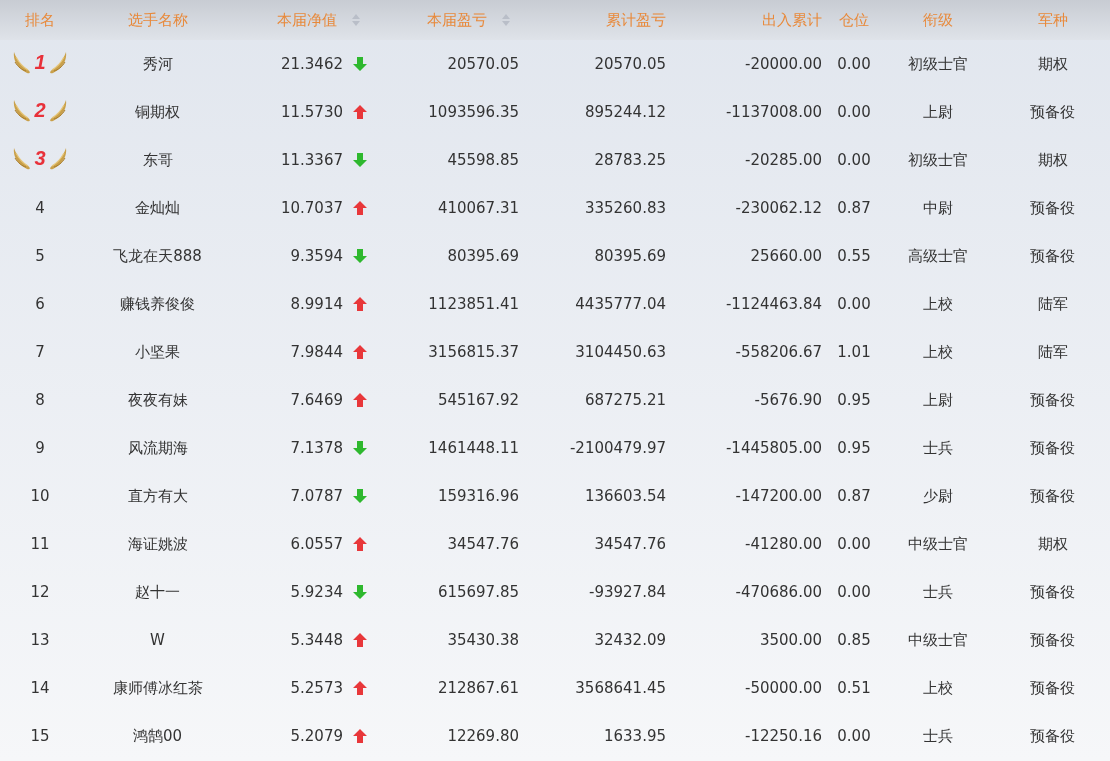 Image resolution: width=1110 pixels, height=761 pixels. What do you see at coordinates (316, 255) in the screenshot?
I see `table-cell: 9.3594` at bounding box center [316, 255].